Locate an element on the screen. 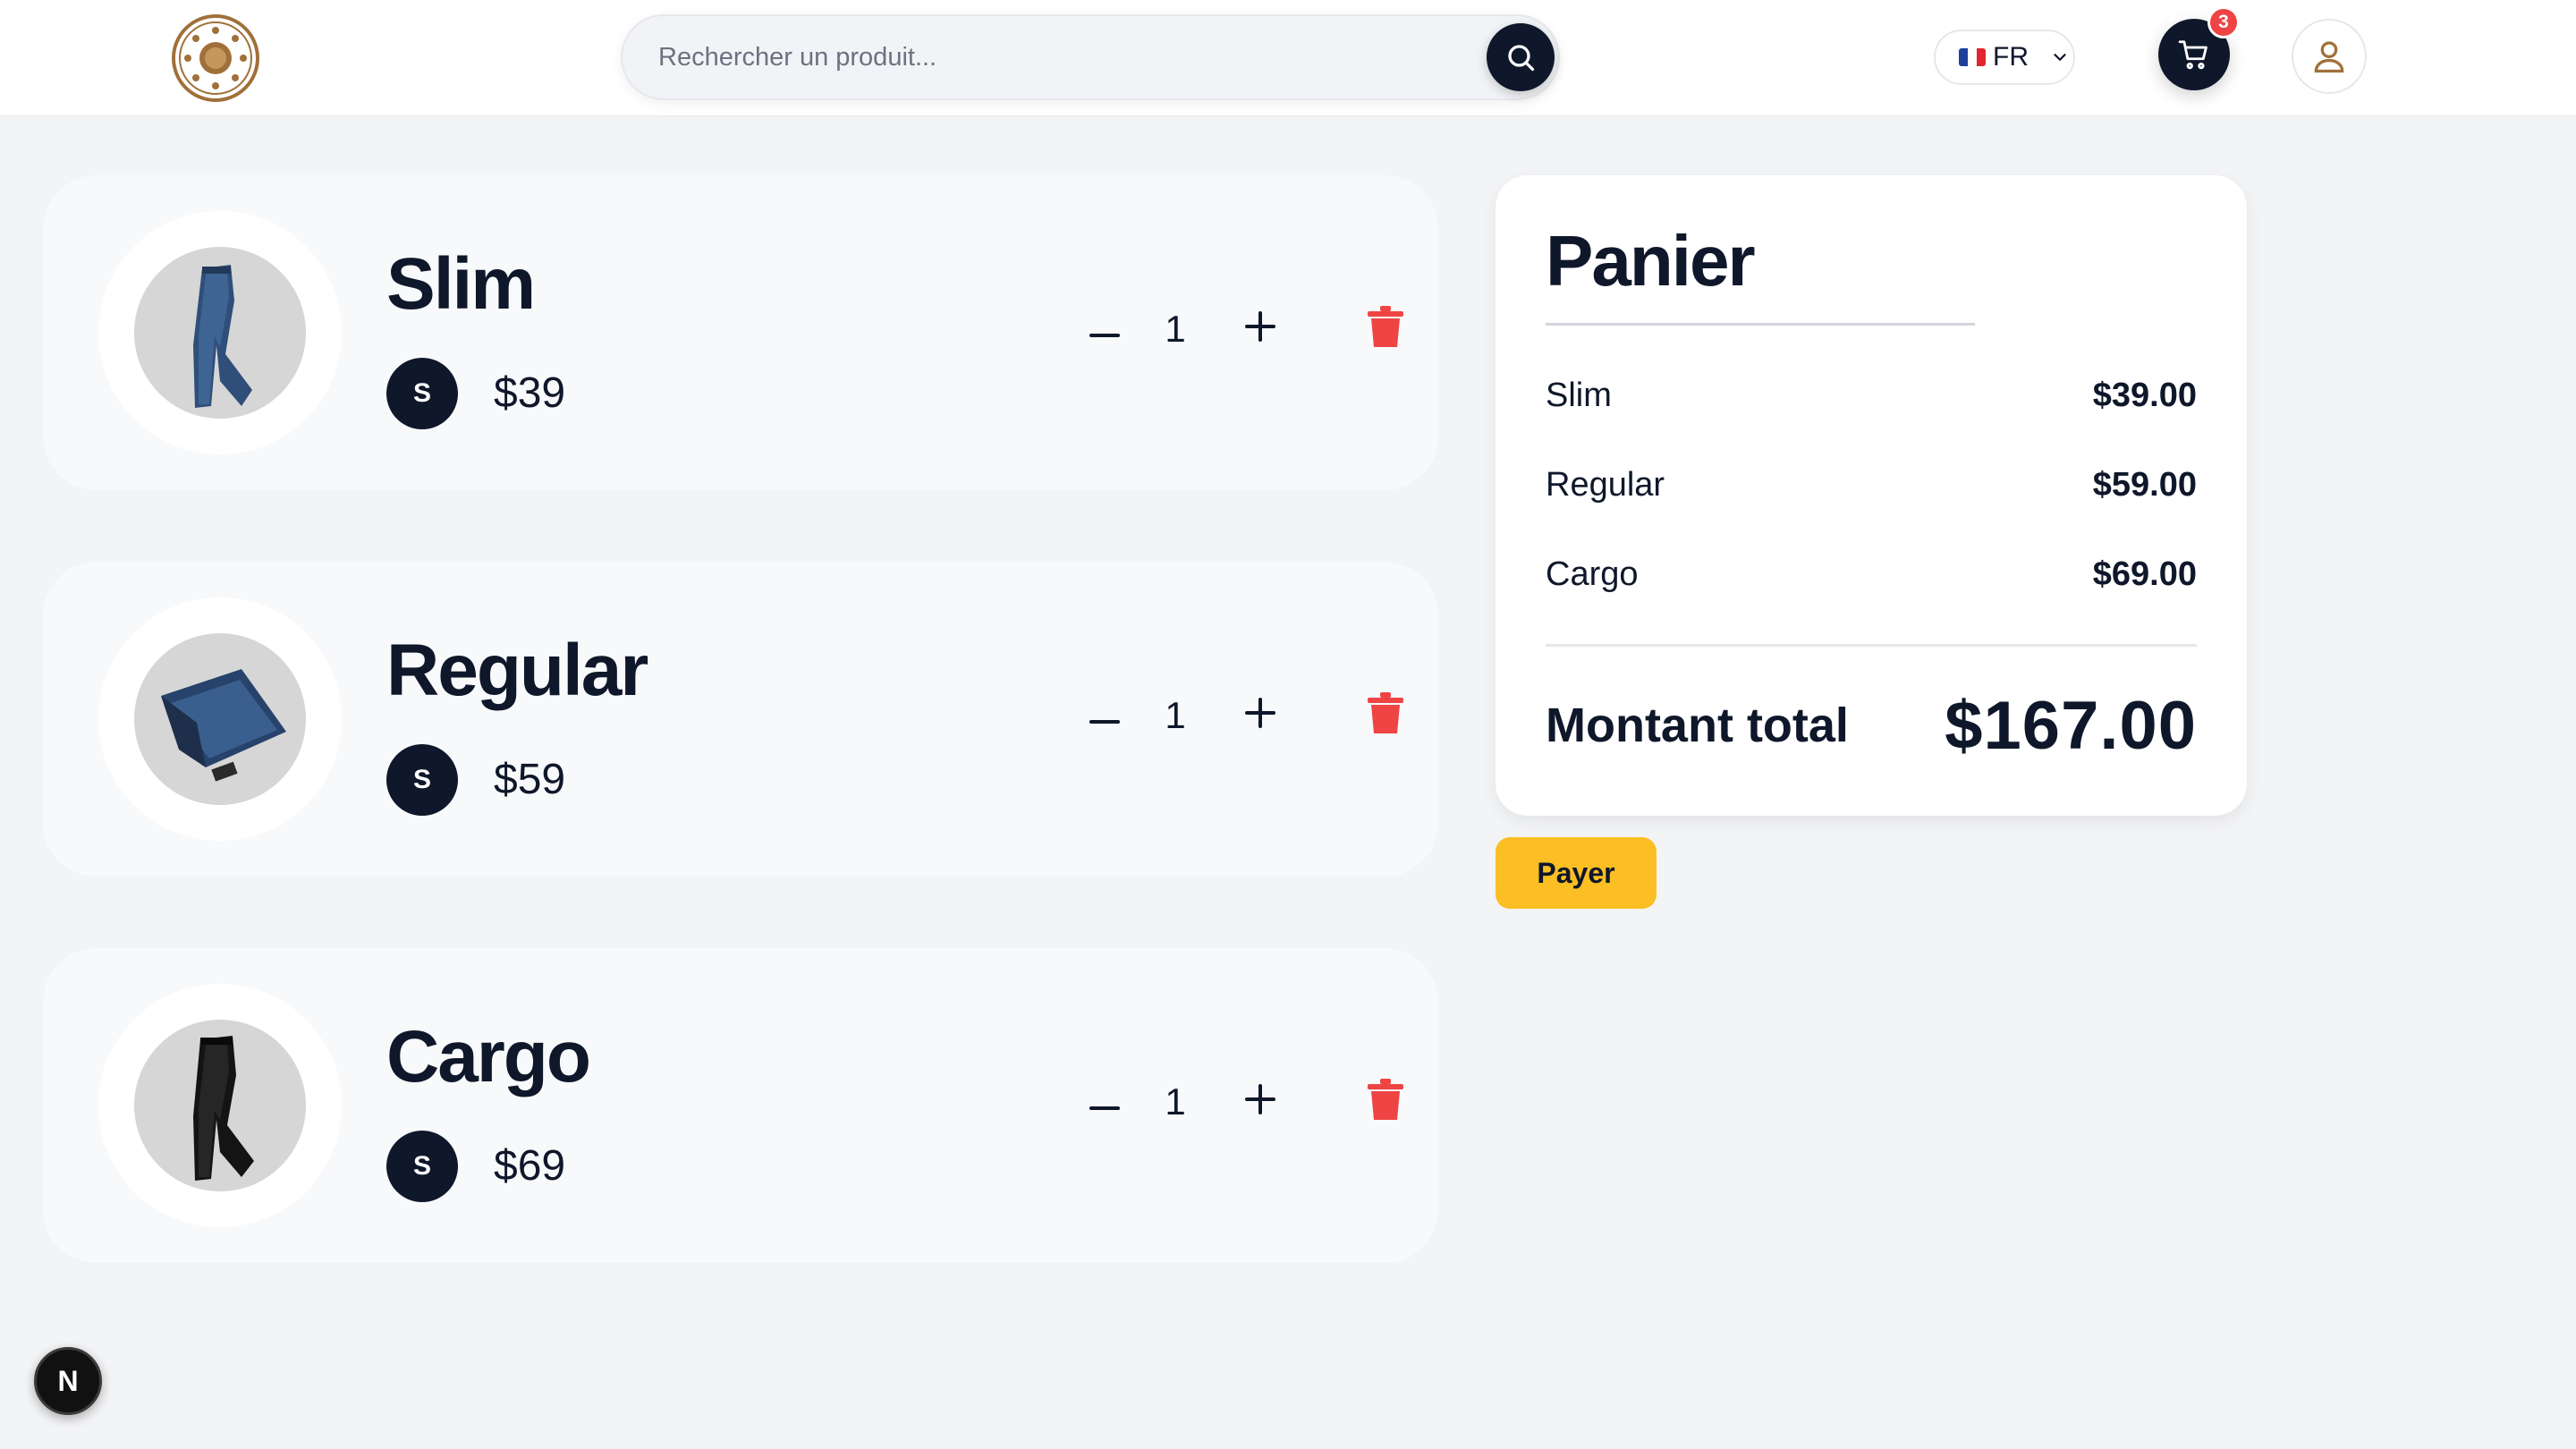 The height and width of the screenshot is (1449, 2576). chevron-down-icon is located at coordinates (2060, 57).